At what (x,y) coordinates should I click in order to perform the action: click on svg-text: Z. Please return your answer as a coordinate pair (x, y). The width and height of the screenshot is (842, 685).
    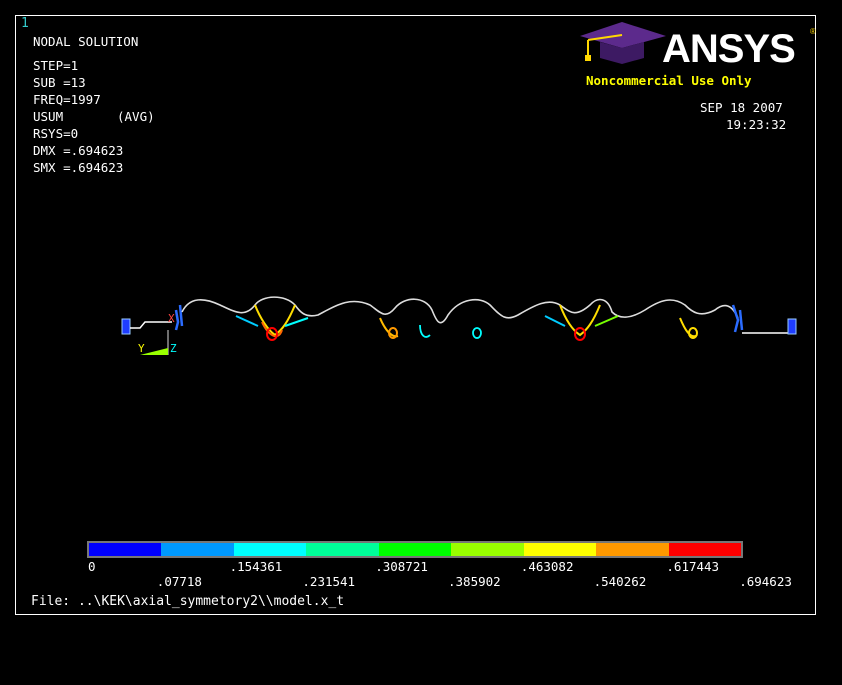
    Looking at the image, I should click on (173, 348).